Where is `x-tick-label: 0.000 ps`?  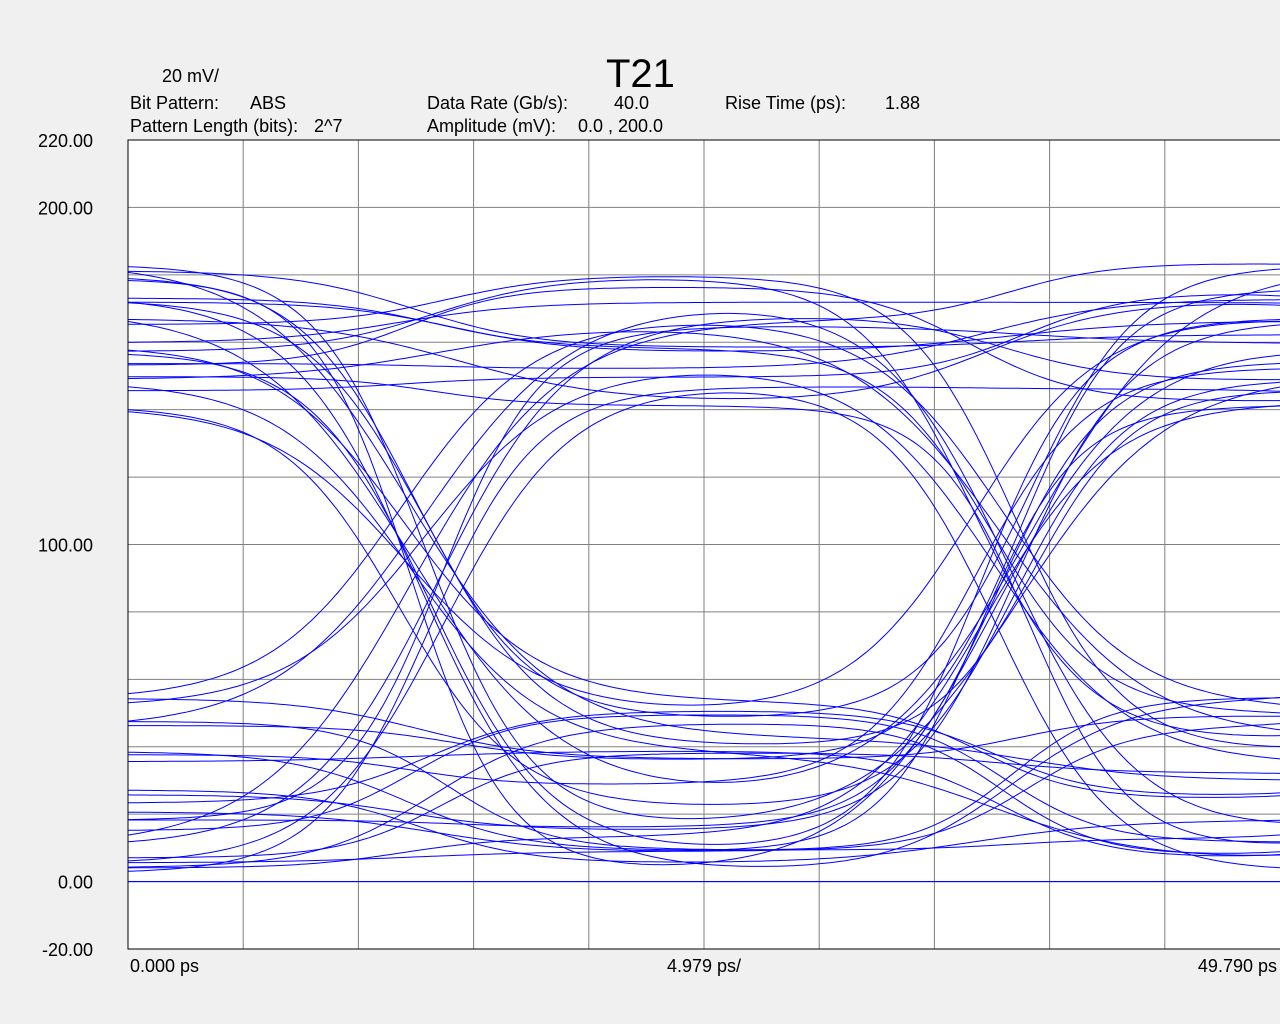 x-tick-label: 0.000 ps is located at coordinates (164, 966).